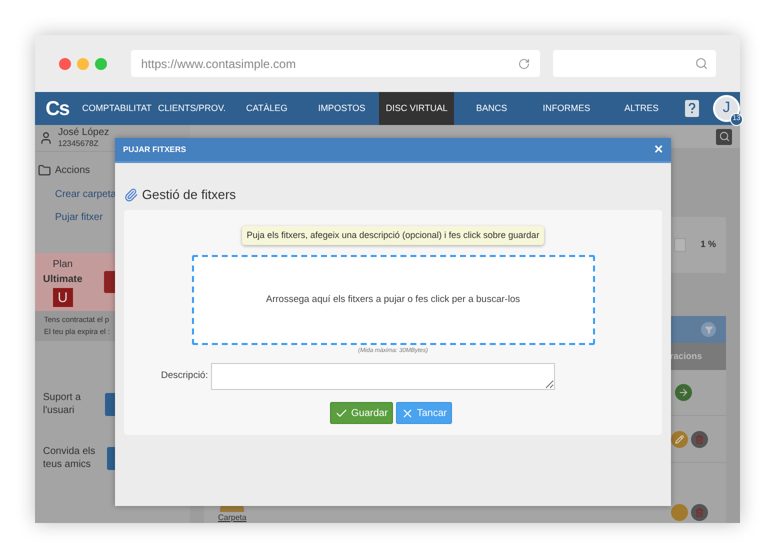 The image size is (775, 559). Describe the element at coordinates (44, 170) in the screenshot. I see `folder-icon` at that location.